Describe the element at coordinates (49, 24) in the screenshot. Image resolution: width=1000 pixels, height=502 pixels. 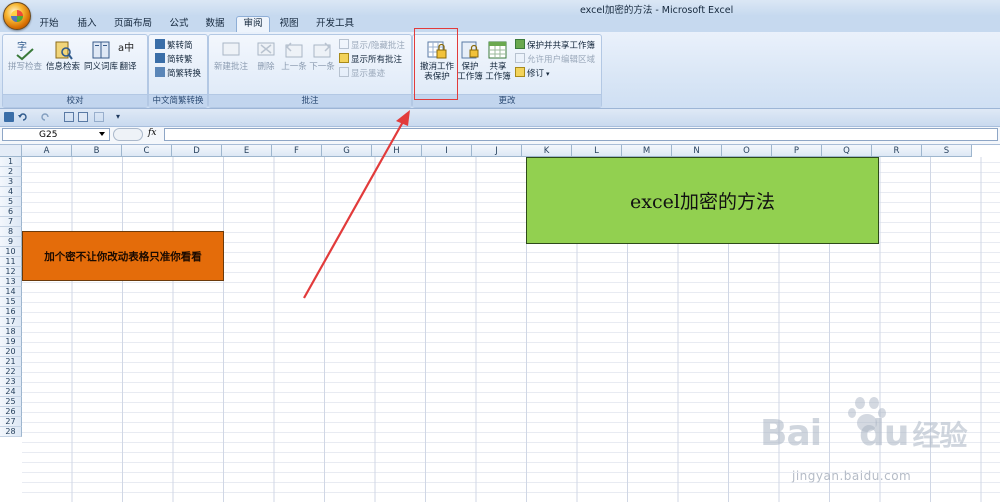
I see `tab-home: 开始` at that location.